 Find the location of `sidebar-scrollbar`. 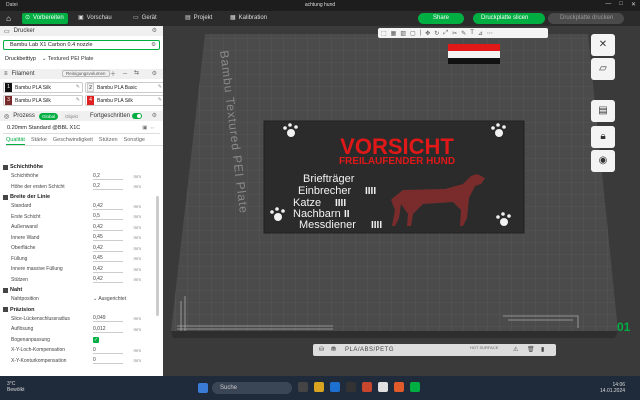

sidebar-scrollbar is located at coordinates (157, 256).